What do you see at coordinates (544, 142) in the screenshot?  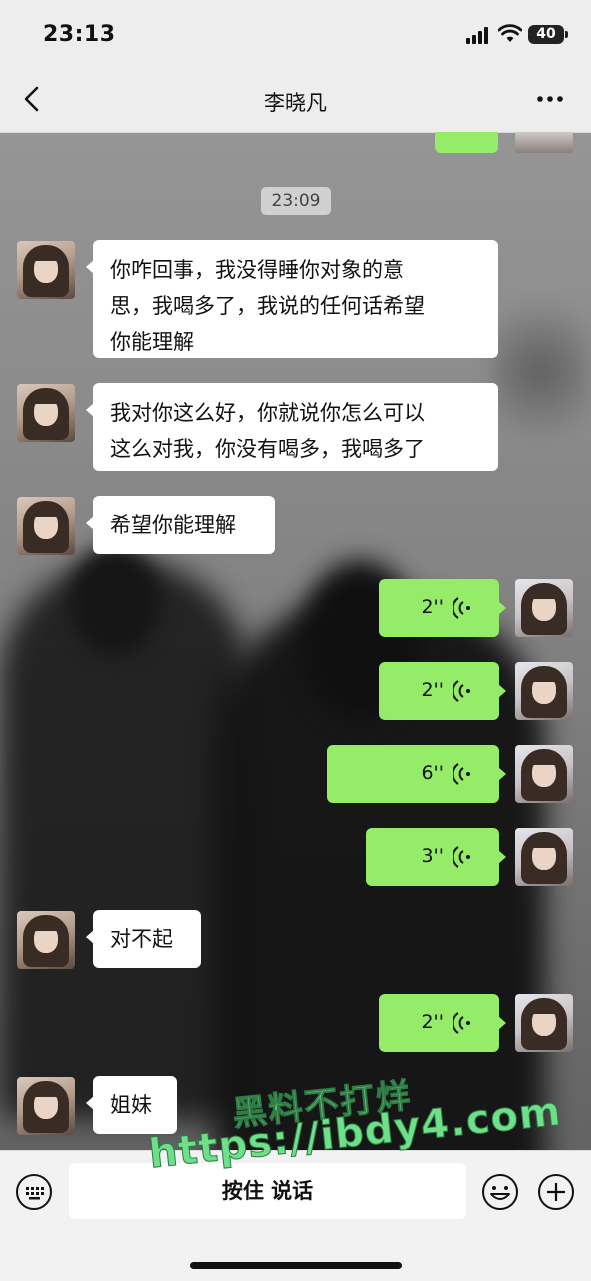 I see `previous-avatar-partial` at bounding box center [544, 142].